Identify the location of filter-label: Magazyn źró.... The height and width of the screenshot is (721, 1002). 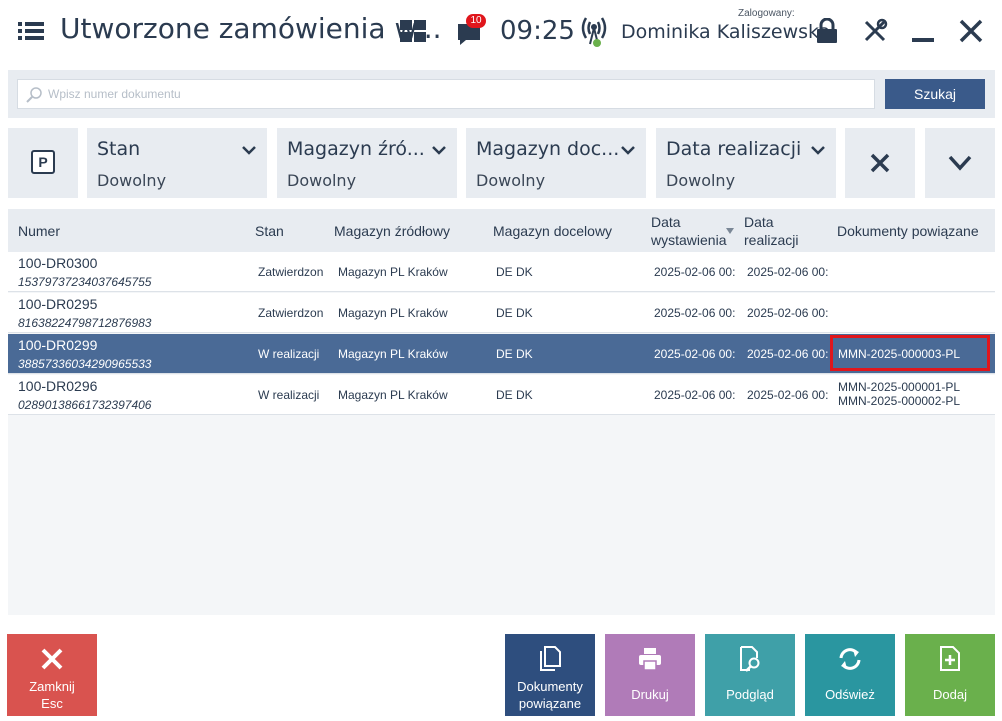
(356, 149).